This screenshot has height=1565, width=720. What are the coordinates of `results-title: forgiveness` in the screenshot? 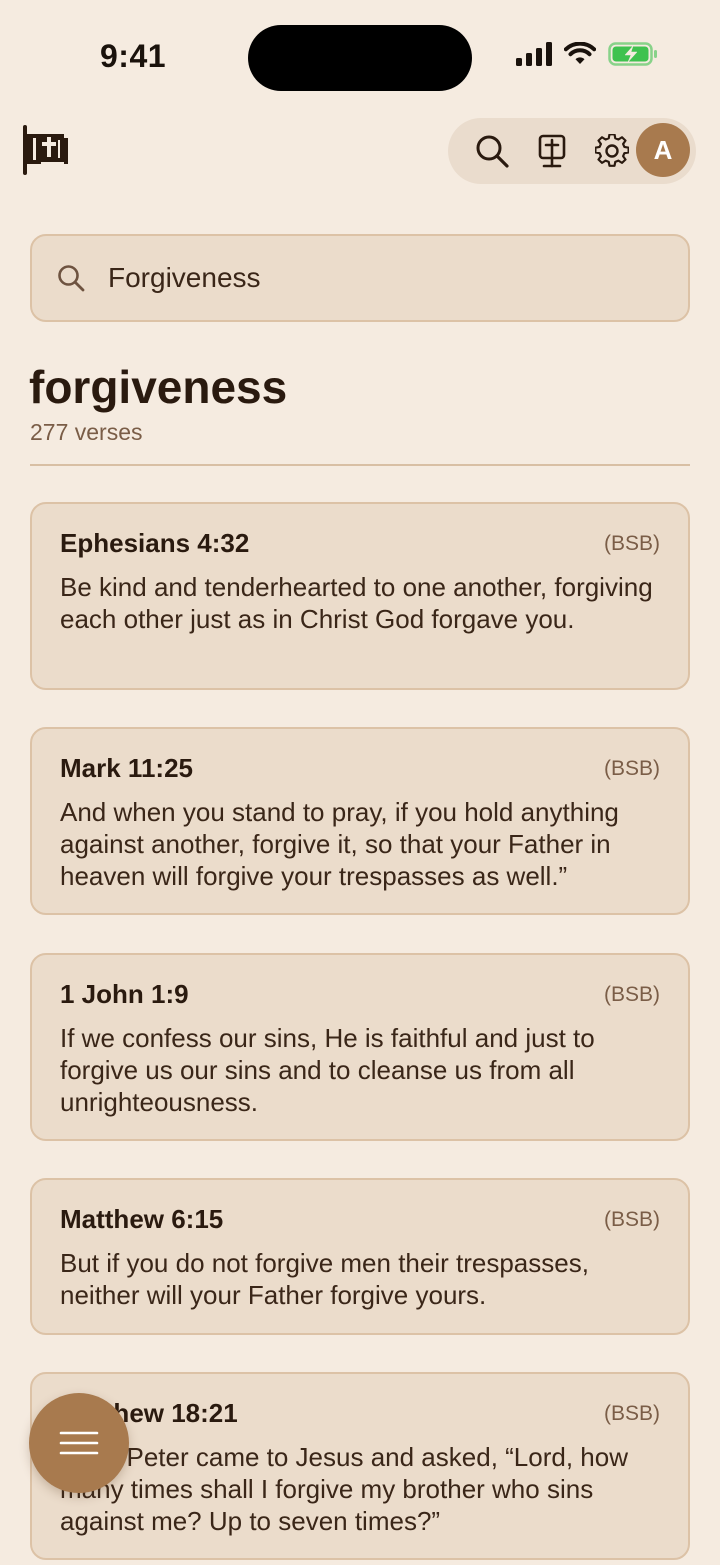 It's located at (158, 387).